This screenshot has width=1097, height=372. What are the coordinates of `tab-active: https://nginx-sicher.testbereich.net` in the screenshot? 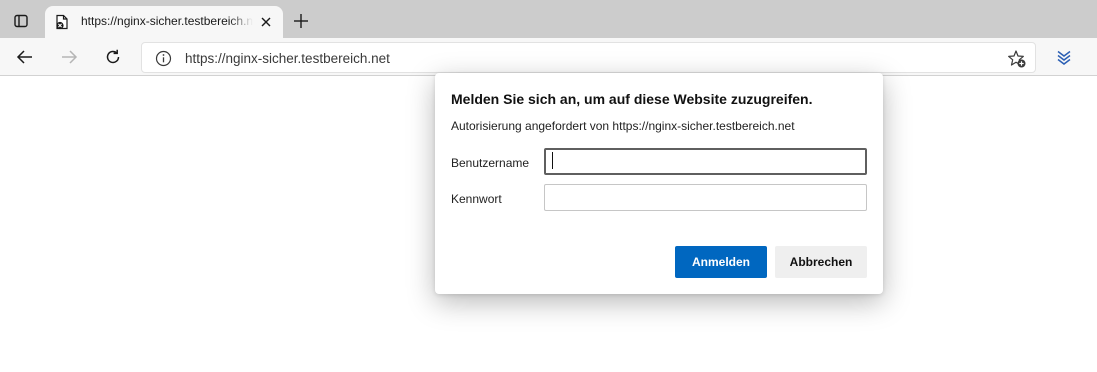 It's located at (164, 22).